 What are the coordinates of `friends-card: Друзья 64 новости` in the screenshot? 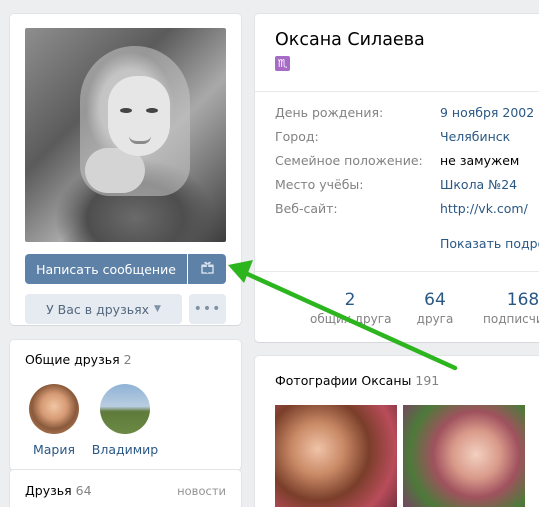 It's located at (125, 488).